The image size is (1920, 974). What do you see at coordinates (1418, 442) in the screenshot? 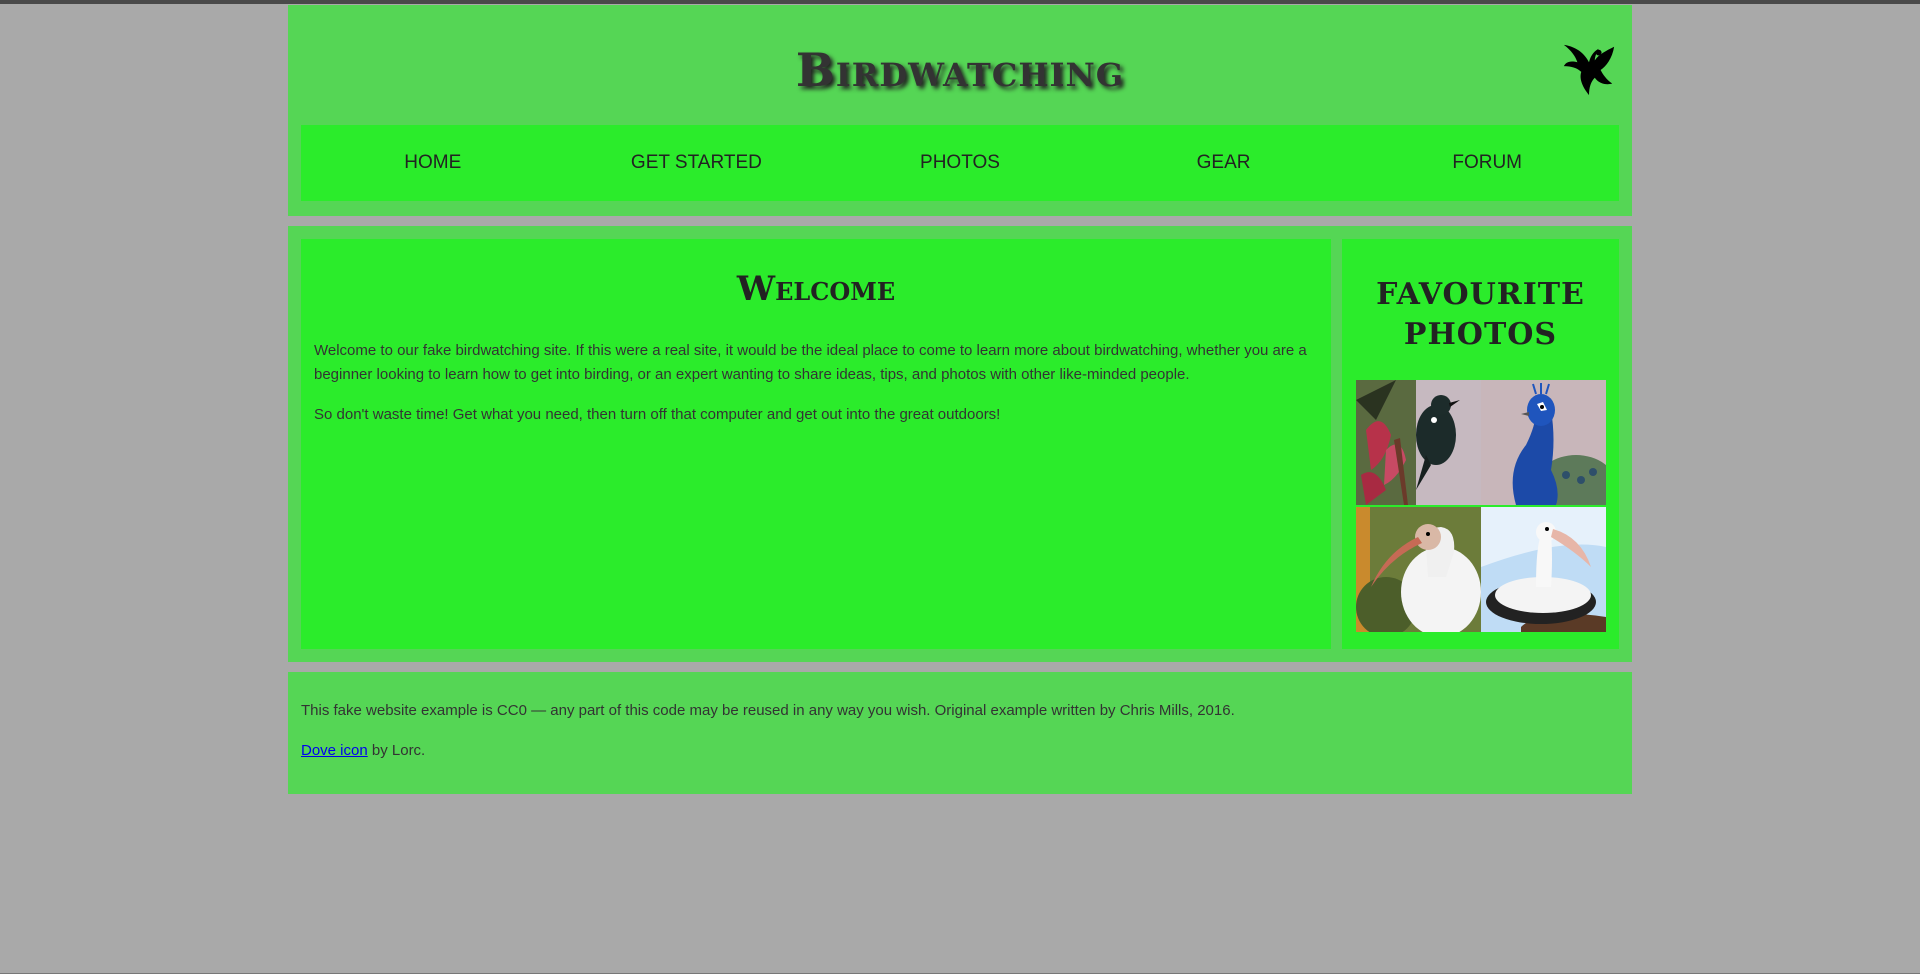
I see `tui-photo` at bounding box center [1418, 442].